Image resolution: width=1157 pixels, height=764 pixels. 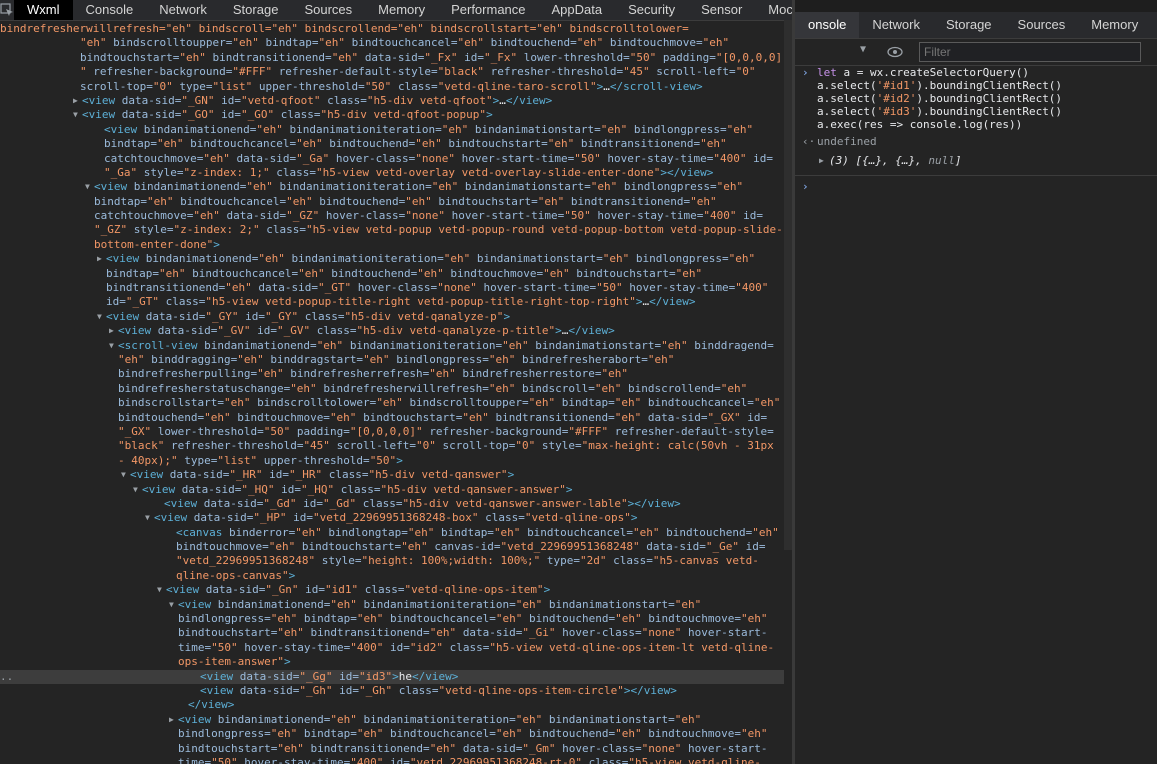 What do you see at coordinates (285, 590) in the screenshot?
I see `attr-value-token: "_Gn"` at bounding box center [285, 590].